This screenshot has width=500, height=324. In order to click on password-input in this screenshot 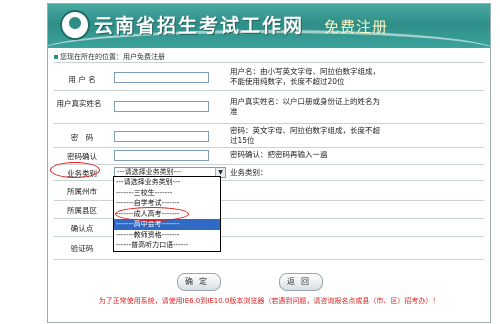, I will do `click(161, 136)`.